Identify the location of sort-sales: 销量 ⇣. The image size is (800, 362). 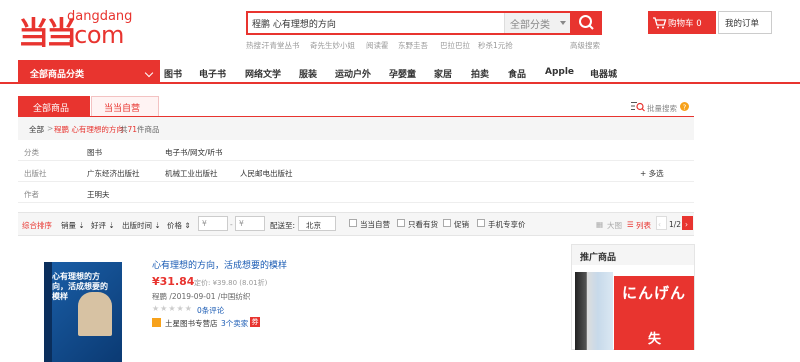
(73, 225).